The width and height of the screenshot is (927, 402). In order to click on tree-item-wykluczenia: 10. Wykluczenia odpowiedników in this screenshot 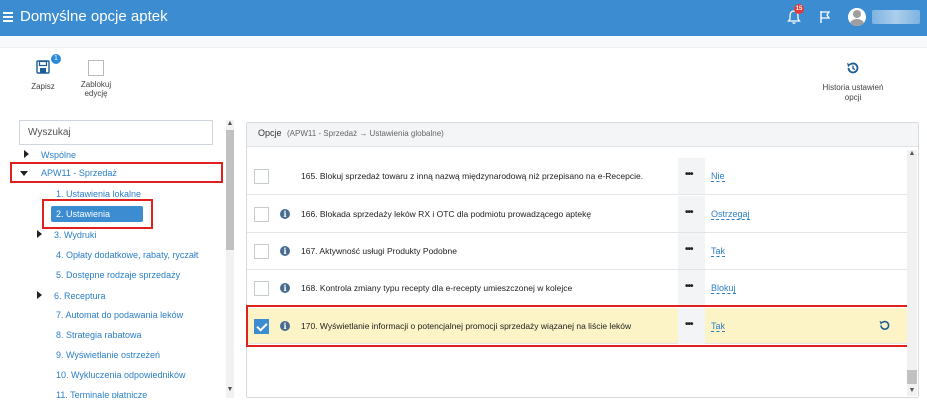, I will do `click(121, 375)`.